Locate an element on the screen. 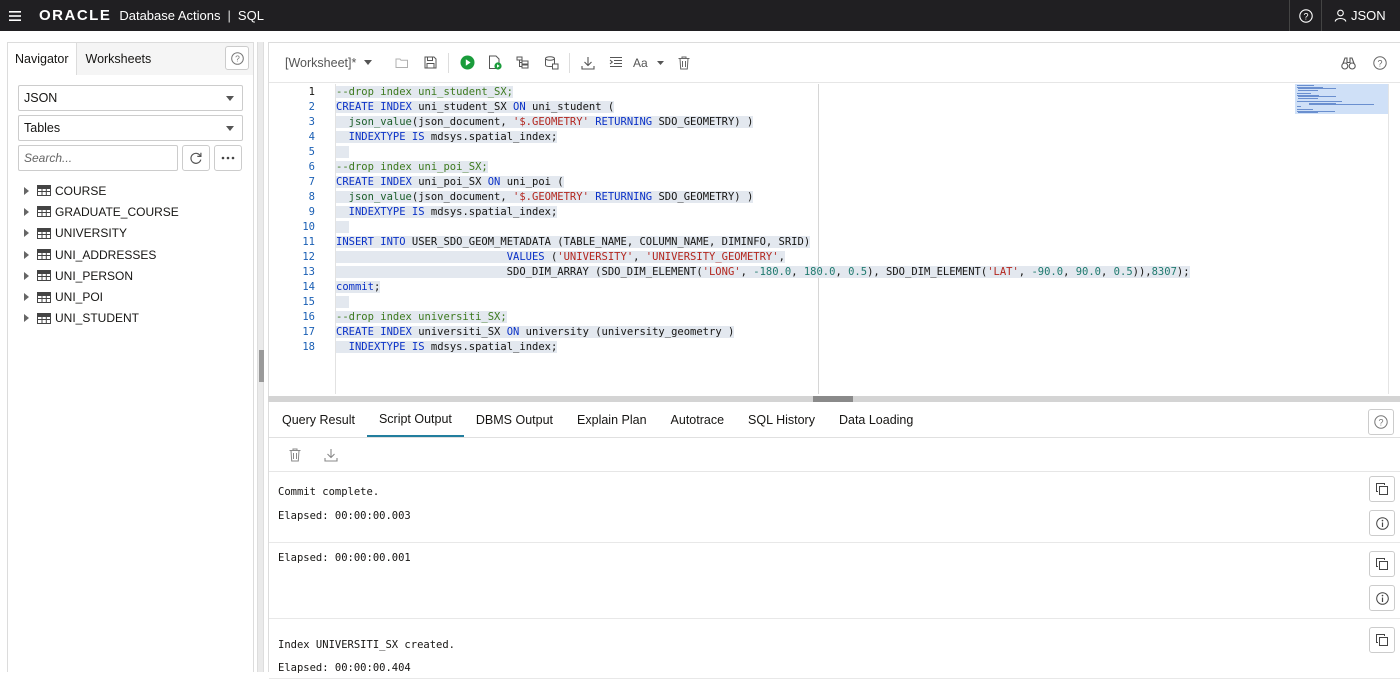 The width and height of the screenshot is (1400, 679). tree-item-table: GRADUATE_COURSE is located at coordinates (101, 211).